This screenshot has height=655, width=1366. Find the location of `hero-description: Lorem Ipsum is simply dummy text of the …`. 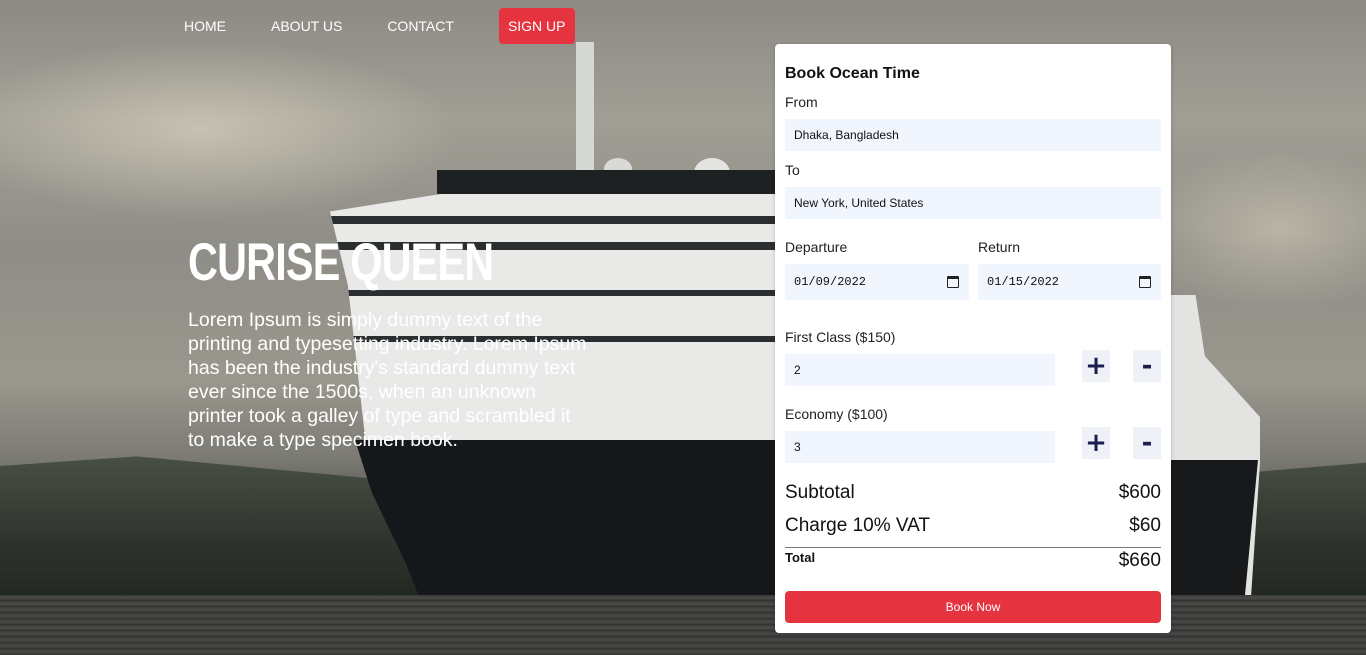

hero-description: Lorem Ipsum is simply dummy text of the … is located at coordinates (387, 380).